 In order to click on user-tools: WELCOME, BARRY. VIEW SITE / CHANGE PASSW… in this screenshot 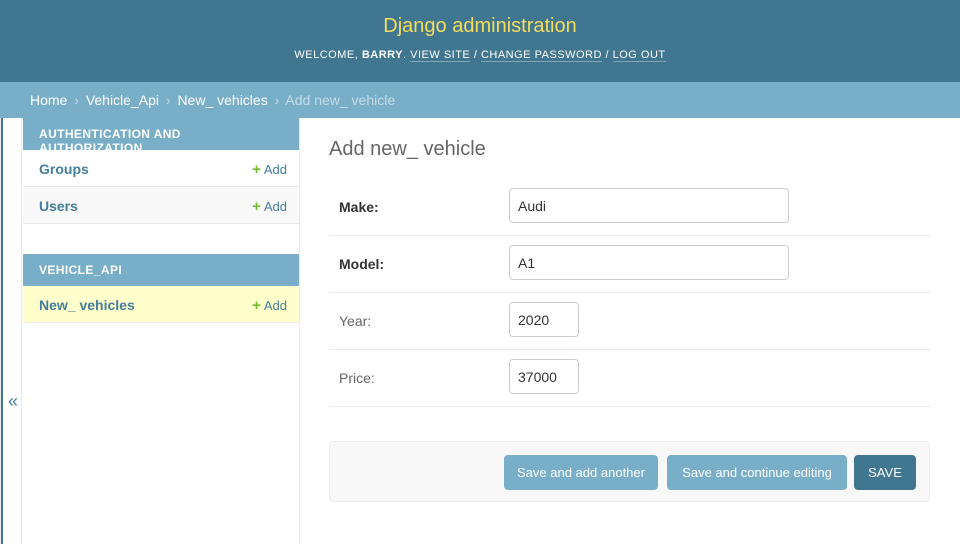, I will do `click(480, 55)`.